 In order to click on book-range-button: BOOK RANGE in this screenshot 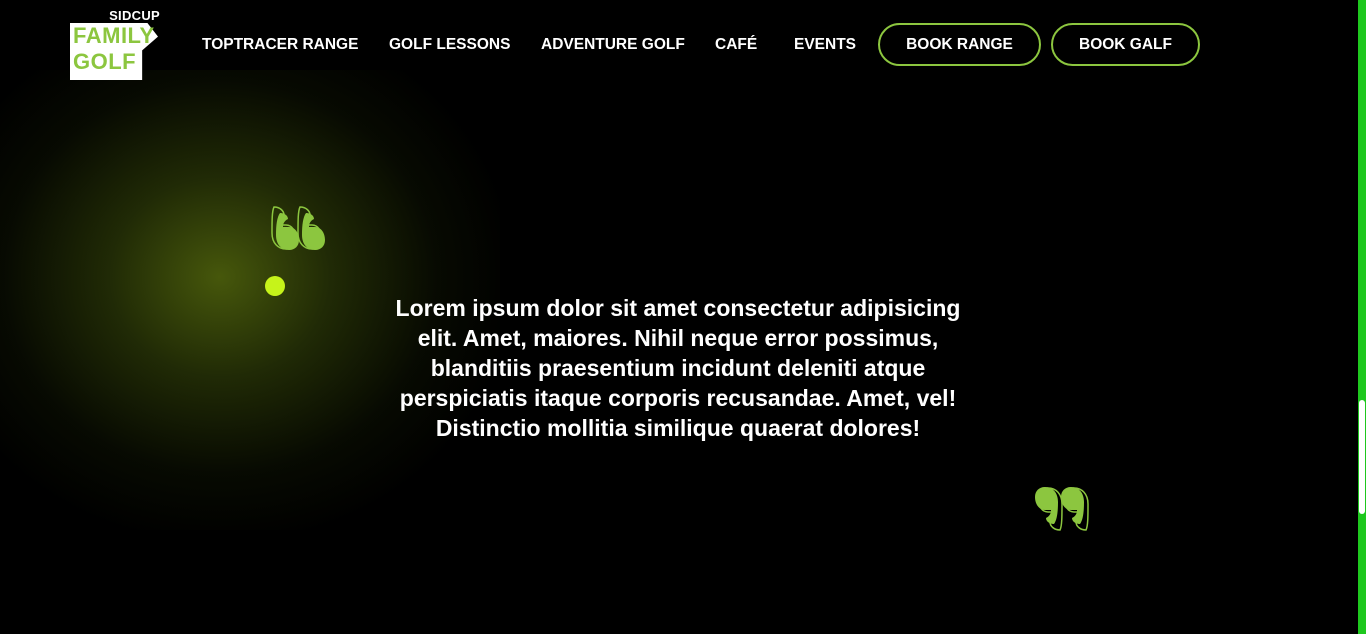, I will do `click(959, 44)`.